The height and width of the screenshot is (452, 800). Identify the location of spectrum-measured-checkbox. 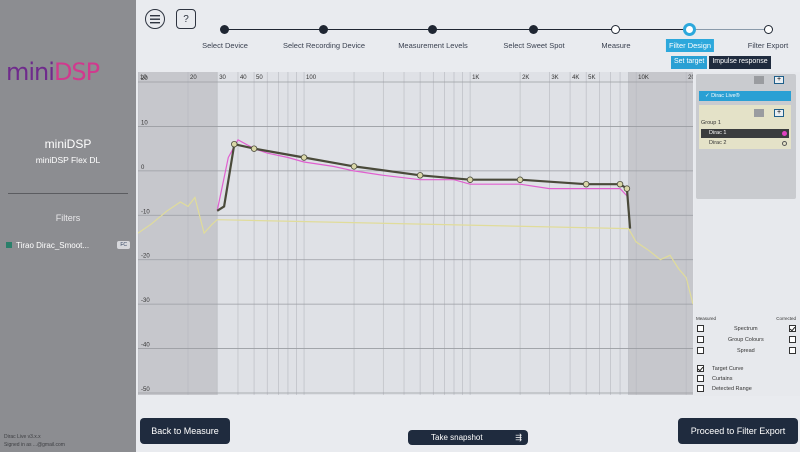
(700, 328).